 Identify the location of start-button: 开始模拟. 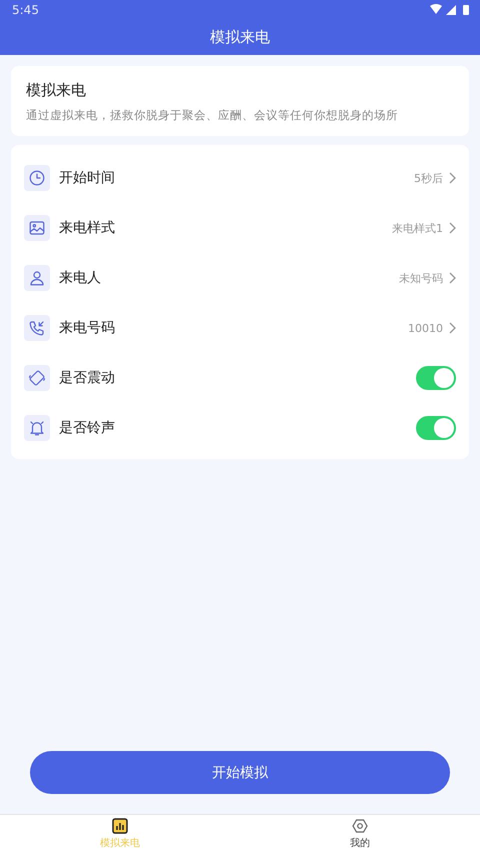
(240, 772).